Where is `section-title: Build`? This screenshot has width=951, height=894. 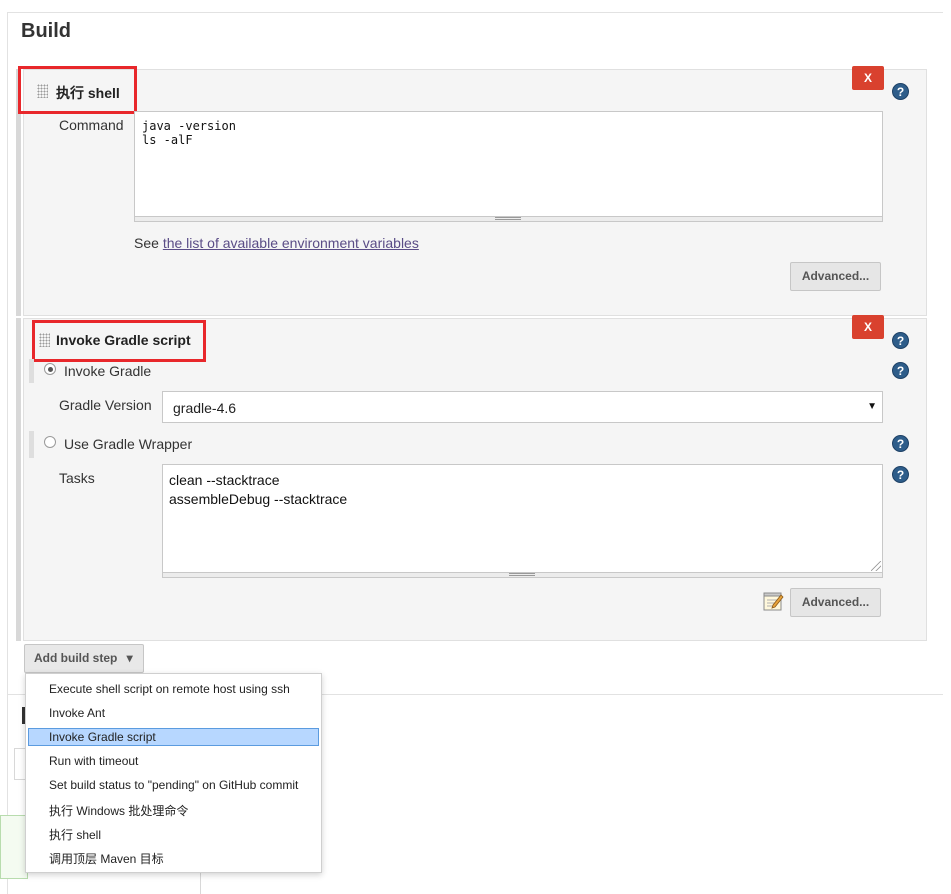
section-title: Build is located at coordinates (46, 31).